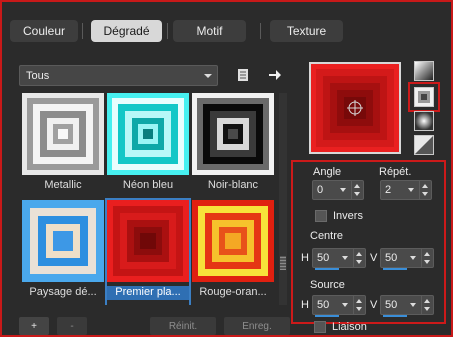 This screenshot has height=337, width=453. I want to click on gallery-item-metallic: Metallic, so click(63, 147).